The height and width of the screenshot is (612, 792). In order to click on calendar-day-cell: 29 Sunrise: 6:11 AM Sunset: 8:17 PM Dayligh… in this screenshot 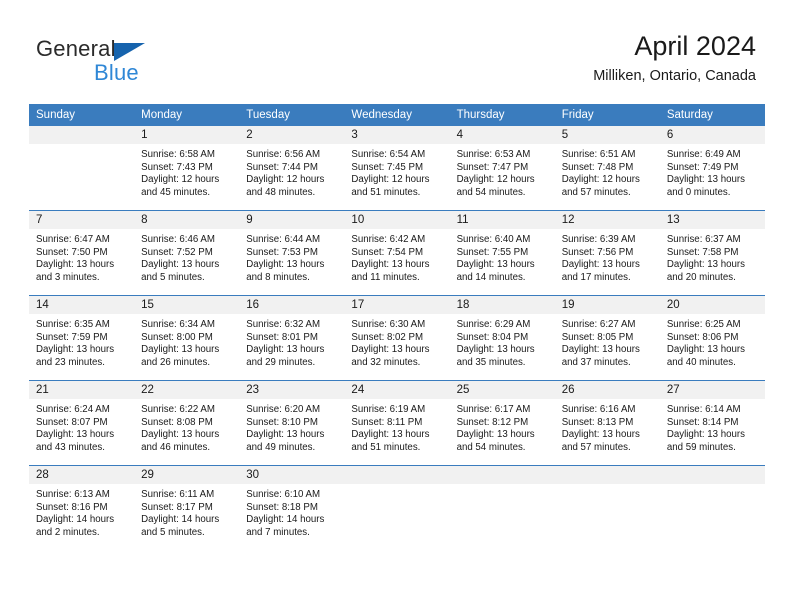, I will do `click(187, 507)`.